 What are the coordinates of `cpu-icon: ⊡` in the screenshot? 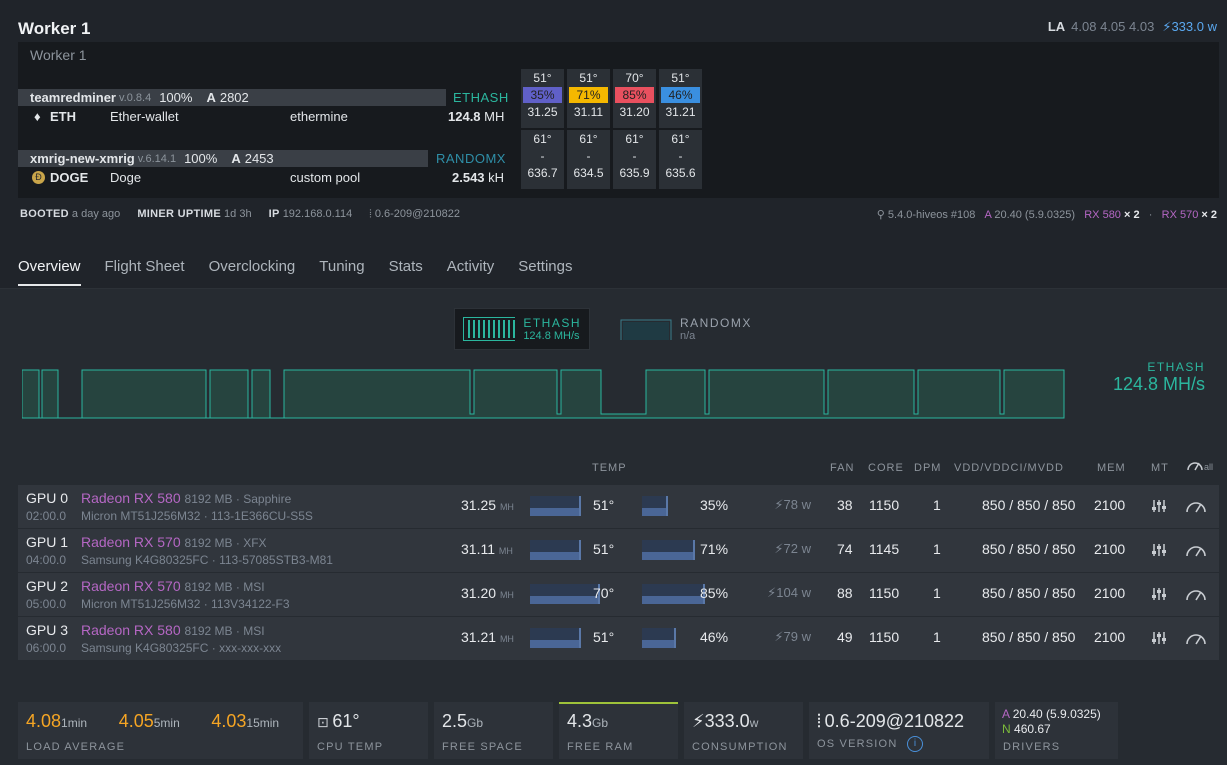 It's located at (323, 722).